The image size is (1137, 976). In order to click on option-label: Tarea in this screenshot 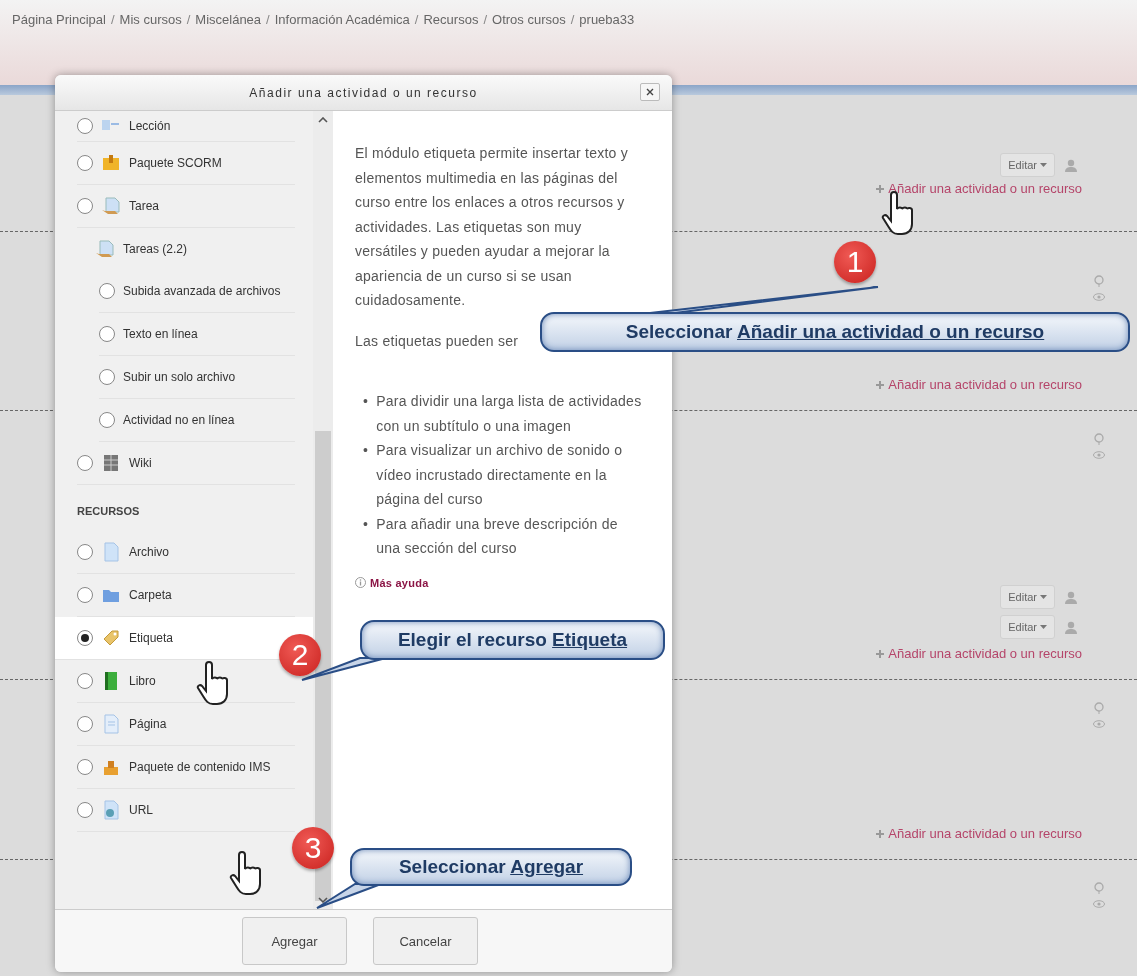, I will do `click(144, 206)`.